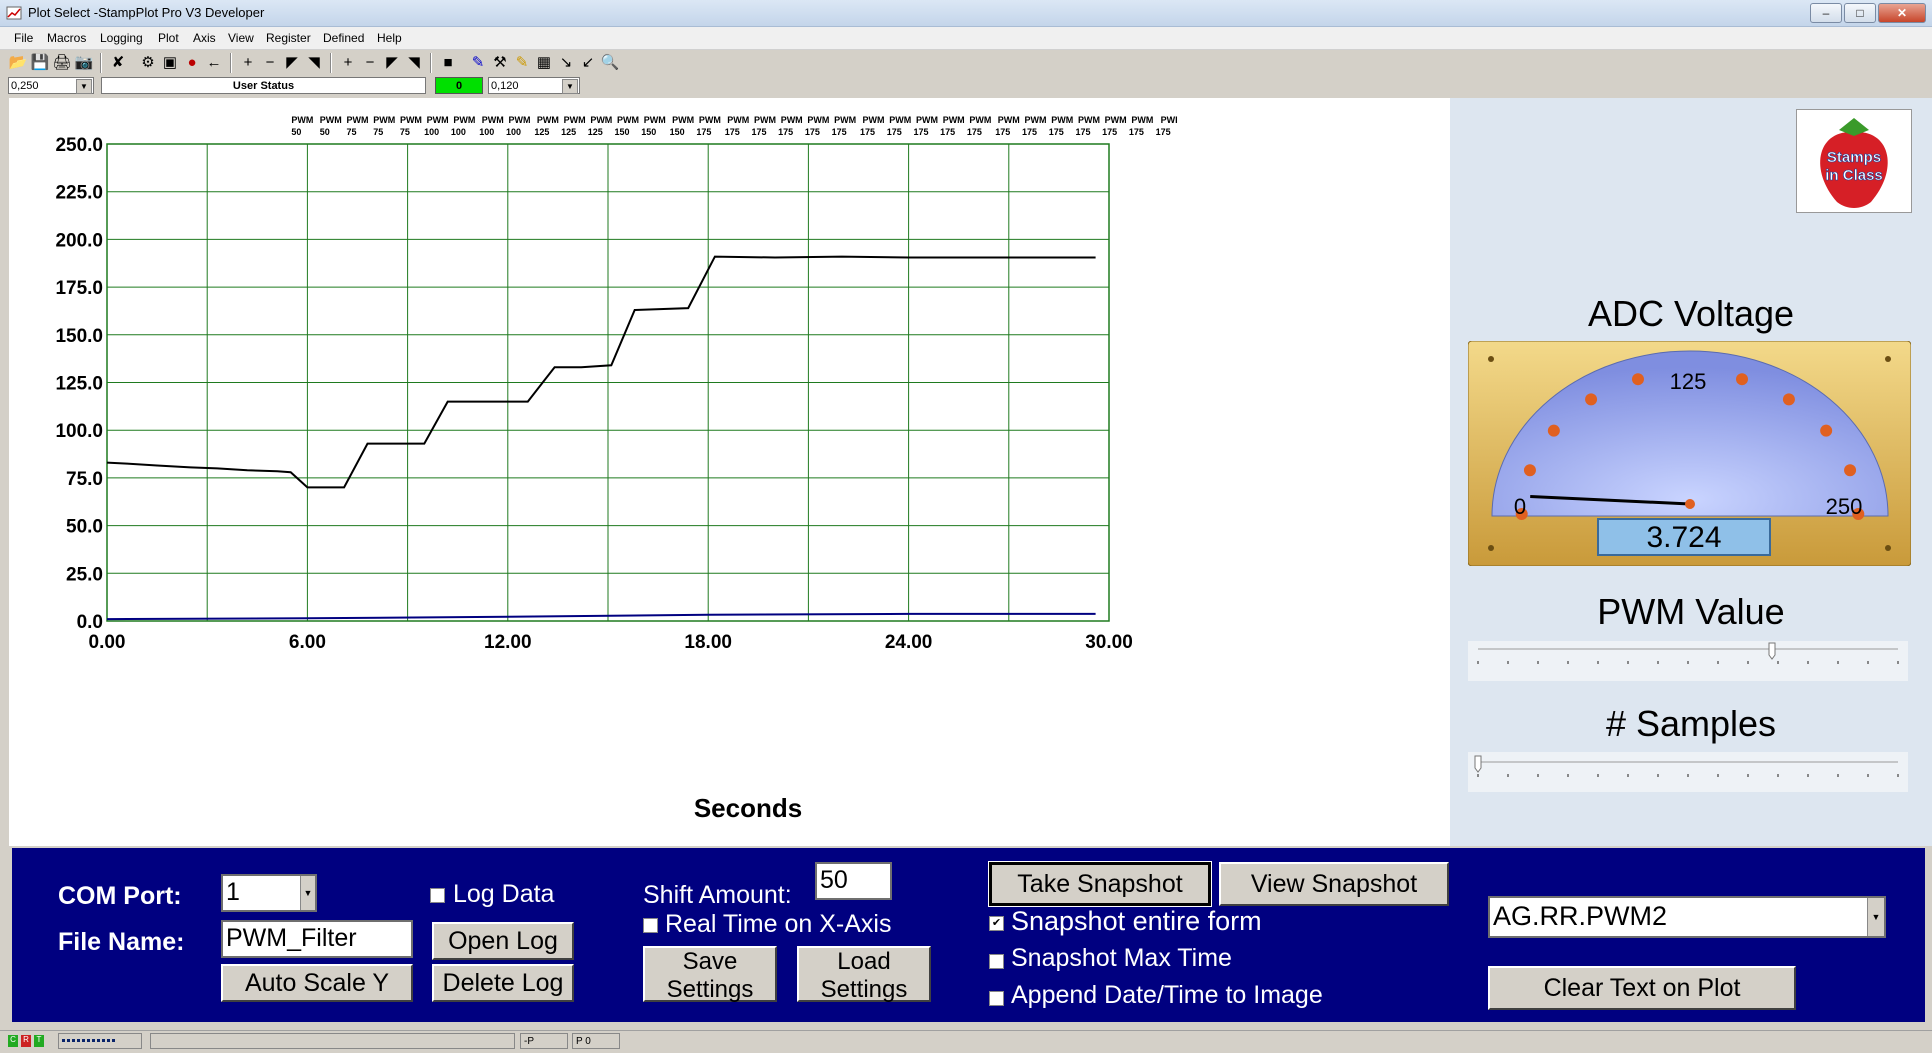 This screenshot has height=1053, width=1932. Describe the element at coordinates (503, 983) in the screenshot. I see `delete-log-button: Delete Log` at that location.